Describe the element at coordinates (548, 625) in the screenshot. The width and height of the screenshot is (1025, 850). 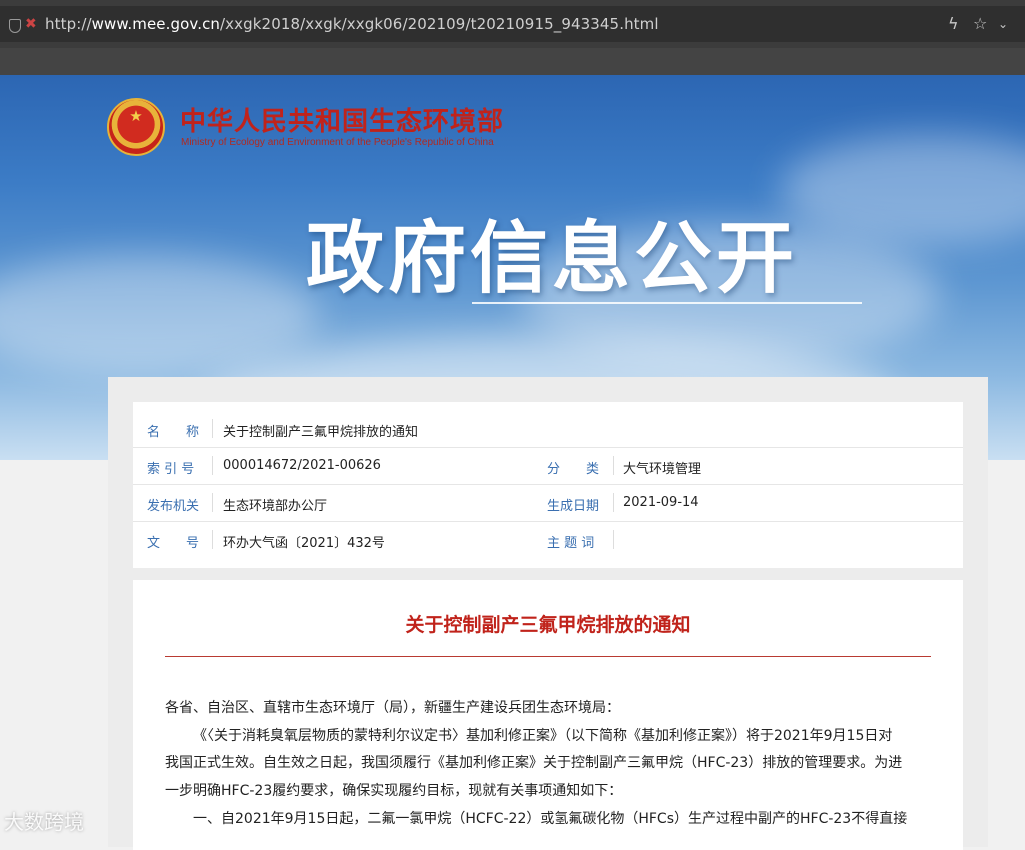
I see `document-title: 关于控制副产三氟甲烷排放的通知` at that location.